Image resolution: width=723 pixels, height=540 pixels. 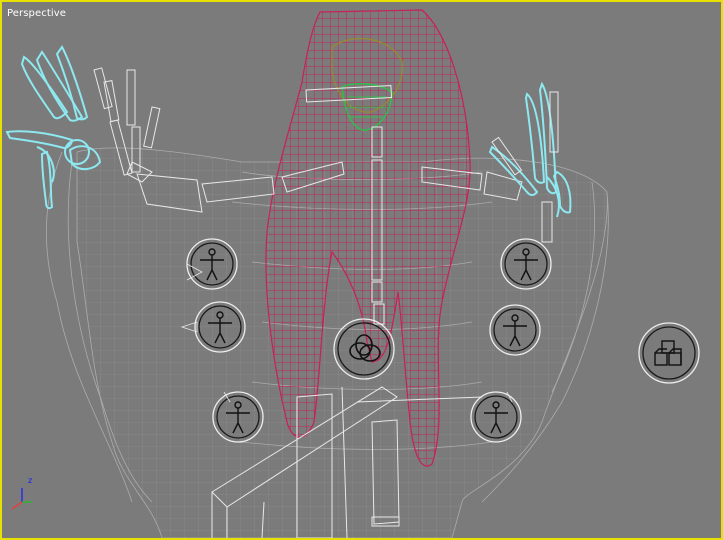 What do you see at coordinates (30, 480) in the screenshot?
I see `axis-z-label: z` at bounding box center [30, 480].